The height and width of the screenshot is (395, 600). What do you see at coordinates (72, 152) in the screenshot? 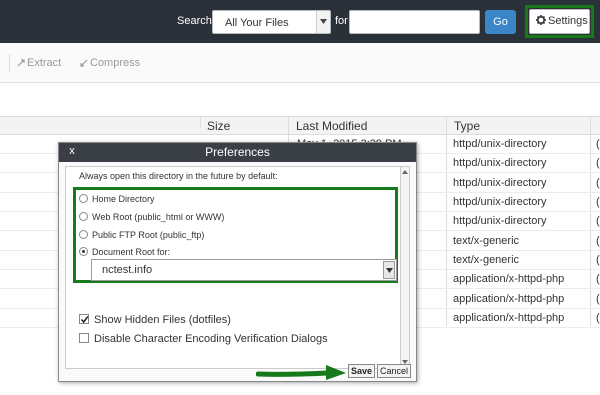
I see `close-icon: x` at bounding box center [72, 152].